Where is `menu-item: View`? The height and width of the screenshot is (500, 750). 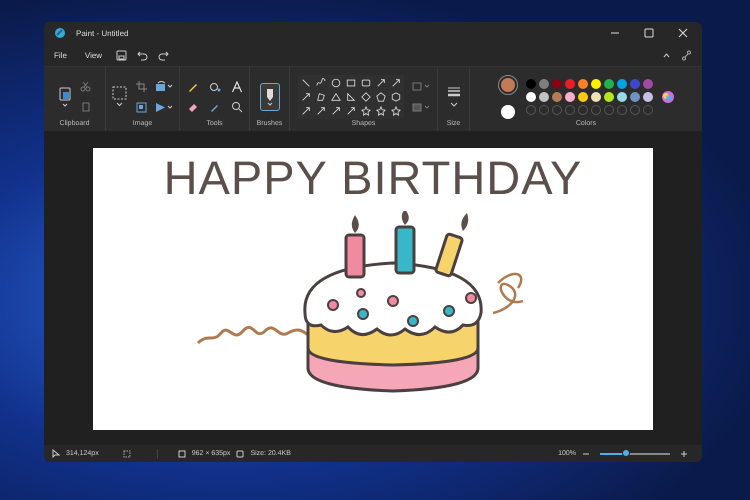
menu-item: View is located at coordinates (93, 55).